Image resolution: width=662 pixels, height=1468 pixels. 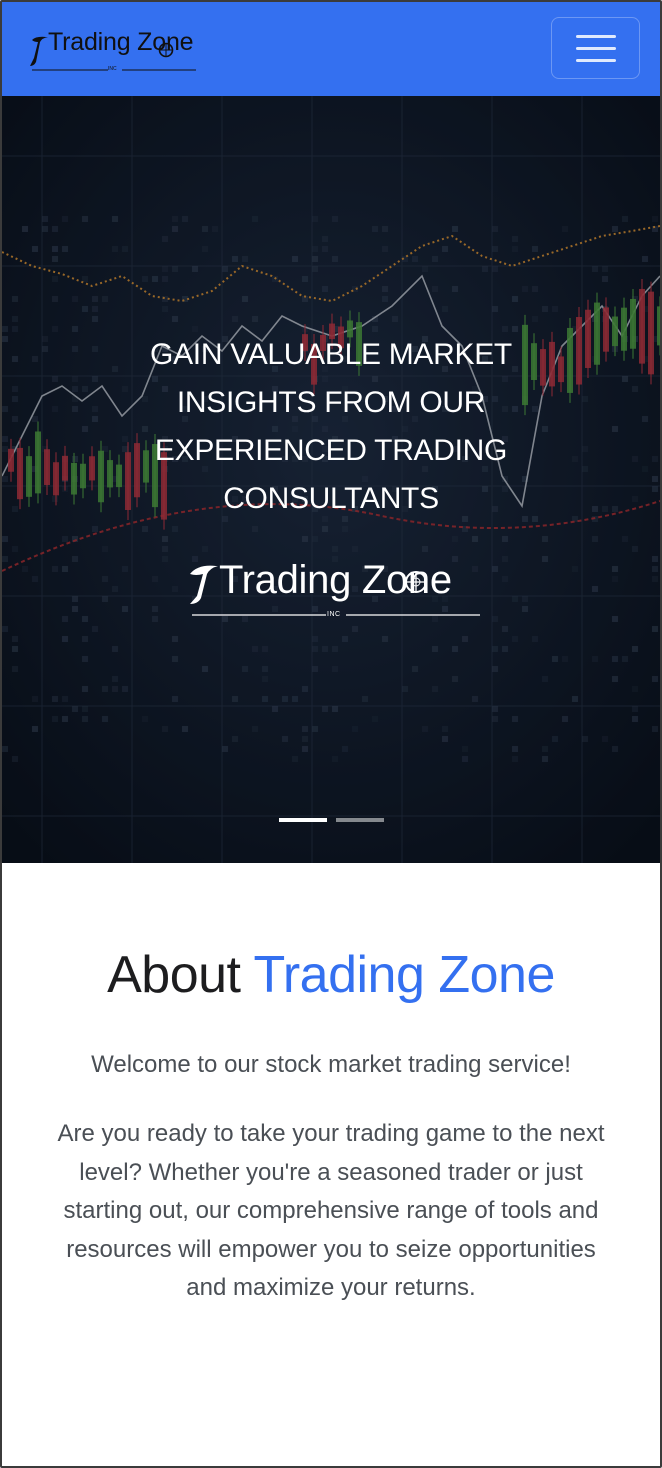 I want to click on brand-logo-link: Trading Zone INC, so click(x=112, y=51).